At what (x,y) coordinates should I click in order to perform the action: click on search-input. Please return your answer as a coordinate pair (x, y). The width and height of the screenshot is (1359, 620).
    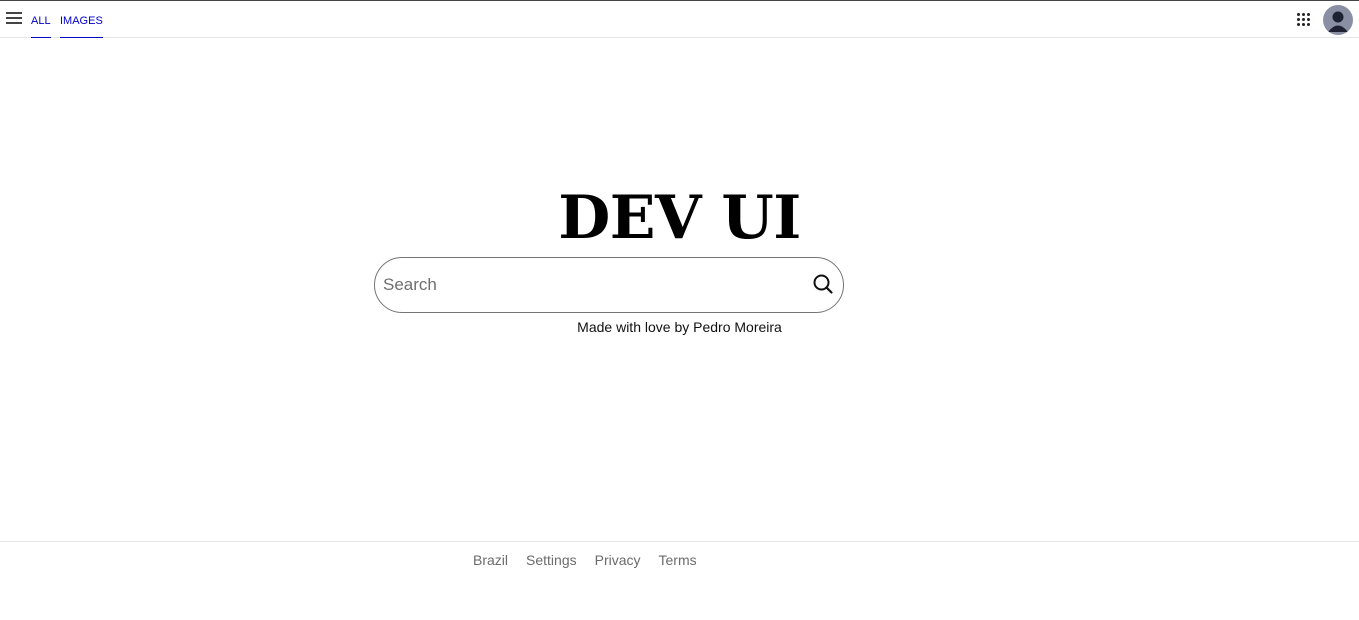
    Looking at the image, I should click on (593, 285).